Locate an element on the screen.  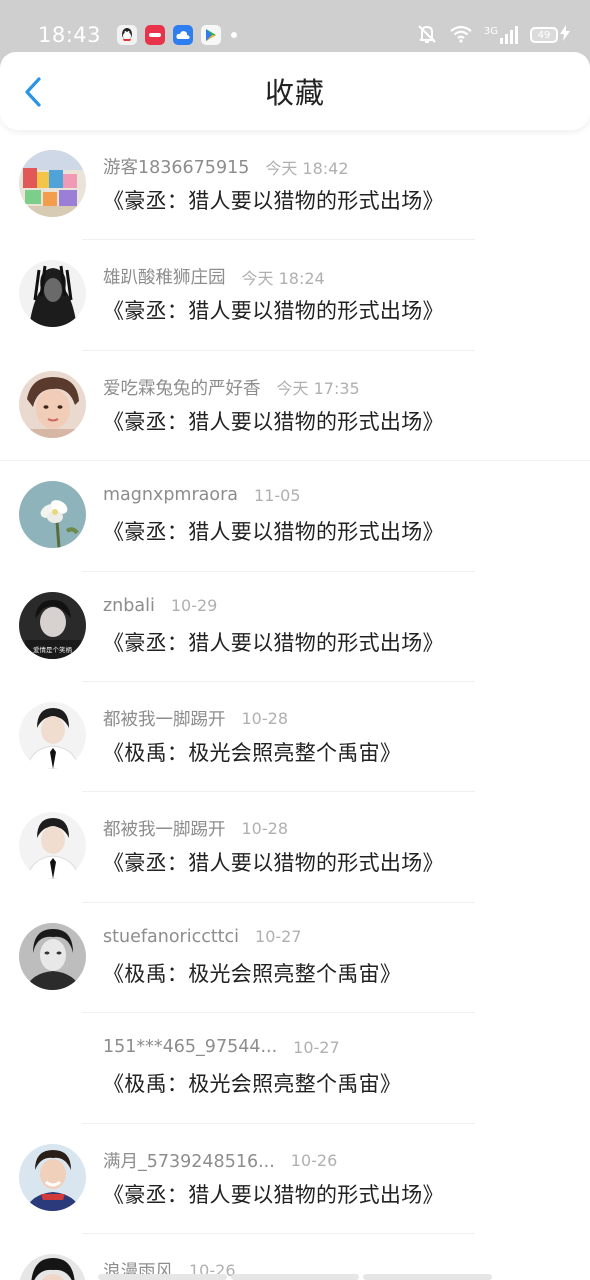
username: magnxpmraora is located at coordinates (170, 495).